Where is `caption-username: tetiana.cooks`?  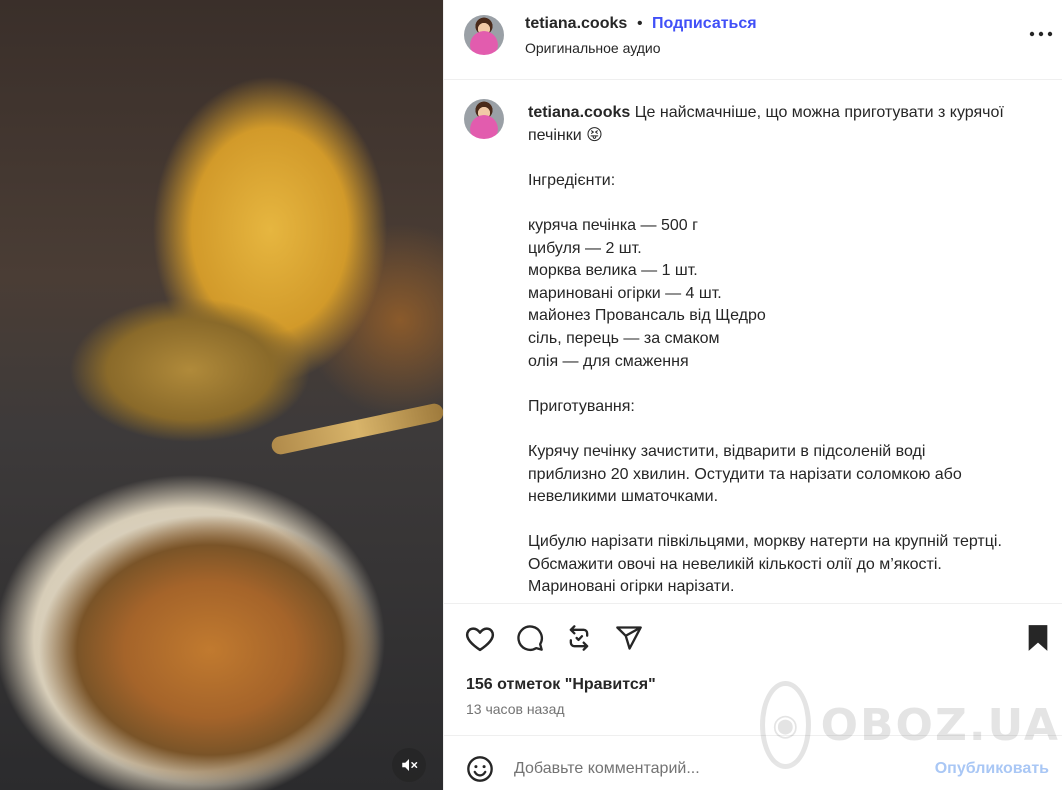
caption-username: tetiana.cooks is located at coordinates (579, 112).